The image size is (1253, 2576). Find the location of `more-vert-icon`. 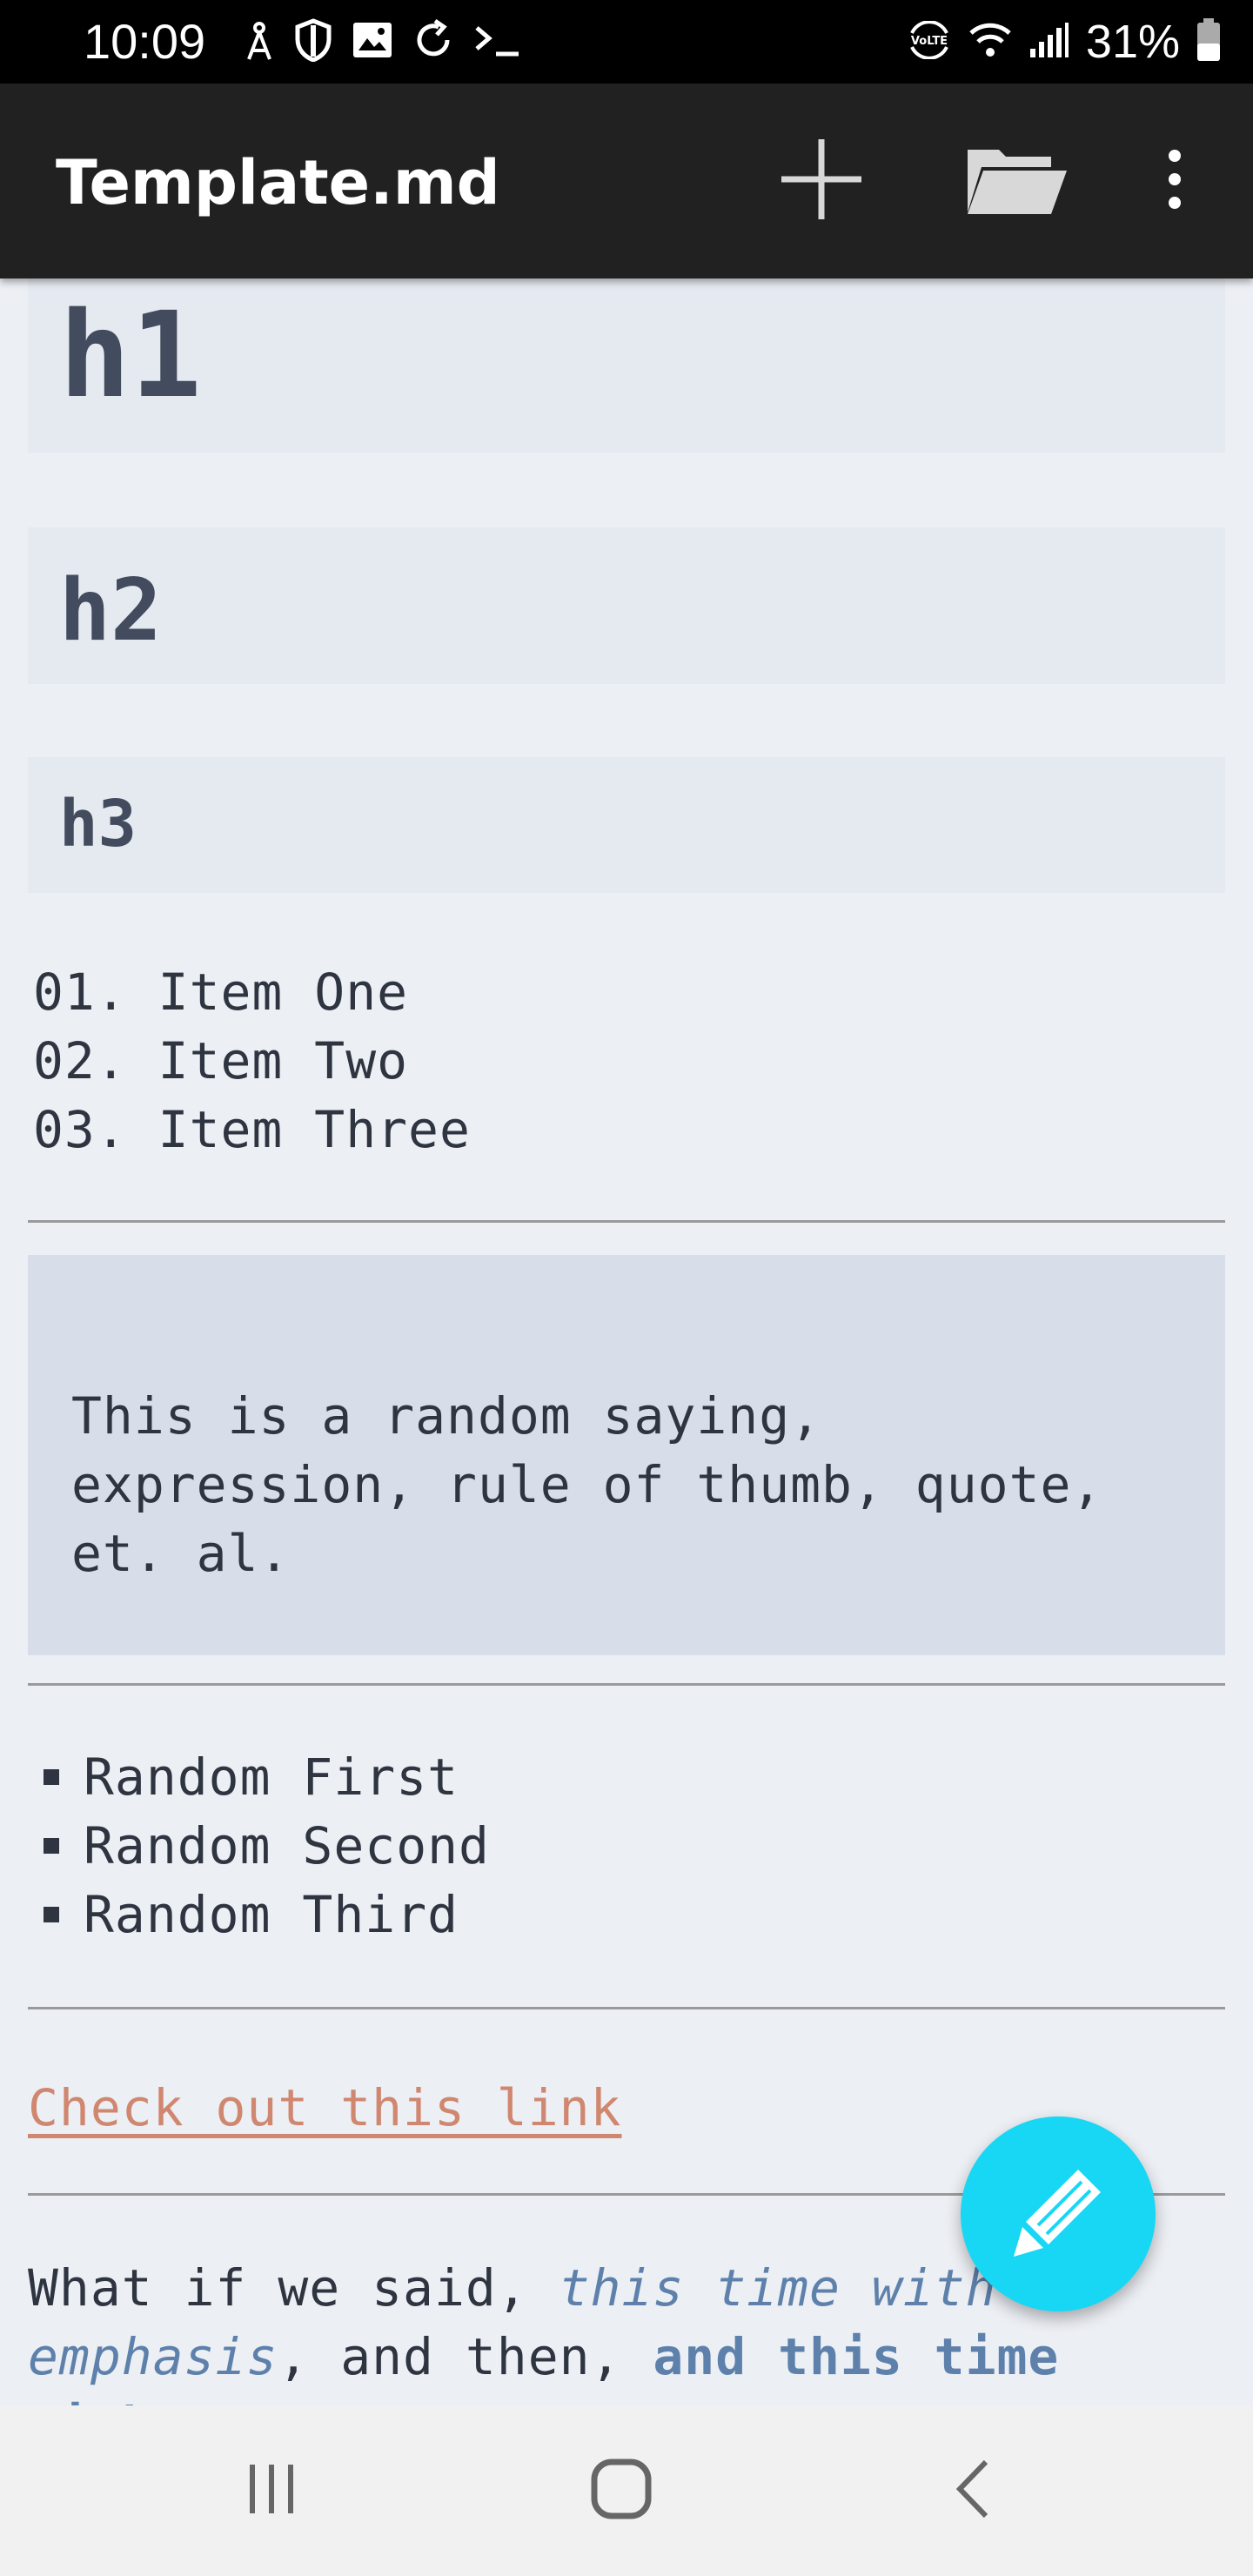

more-vert-icon is located at coordinates (1174, 181).